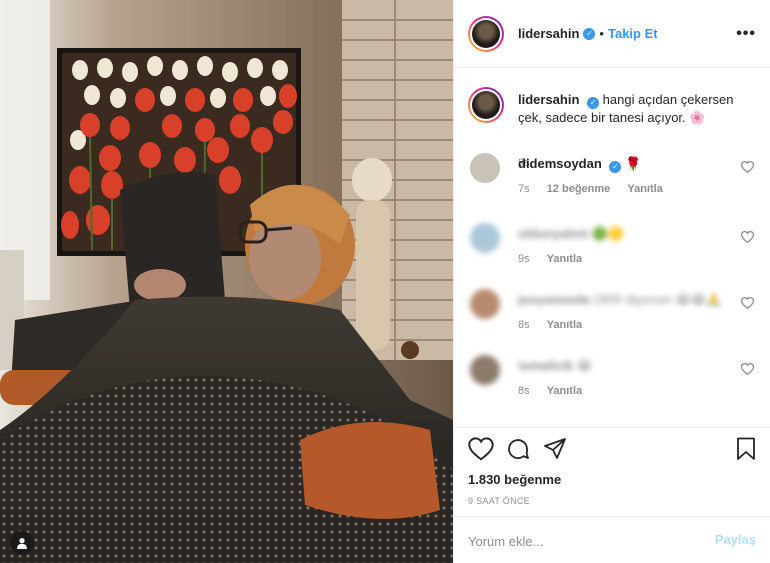 The width and height of the screenshot is (770, 563). What do you see at coordinates (486, 105) in the screenshot?
I see `caption-author-avatar` at bounding box center [486, 105].